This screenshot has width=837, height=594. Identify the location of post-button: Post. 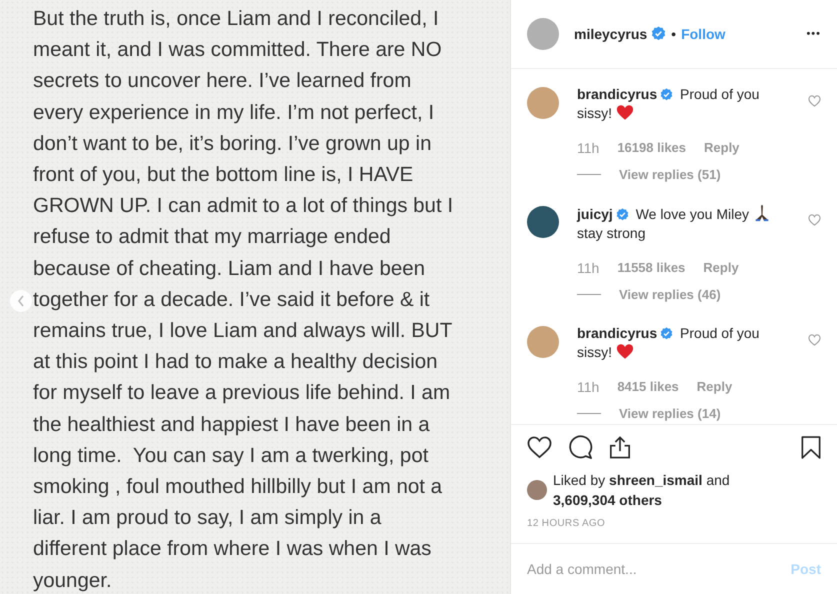
(805, 569).